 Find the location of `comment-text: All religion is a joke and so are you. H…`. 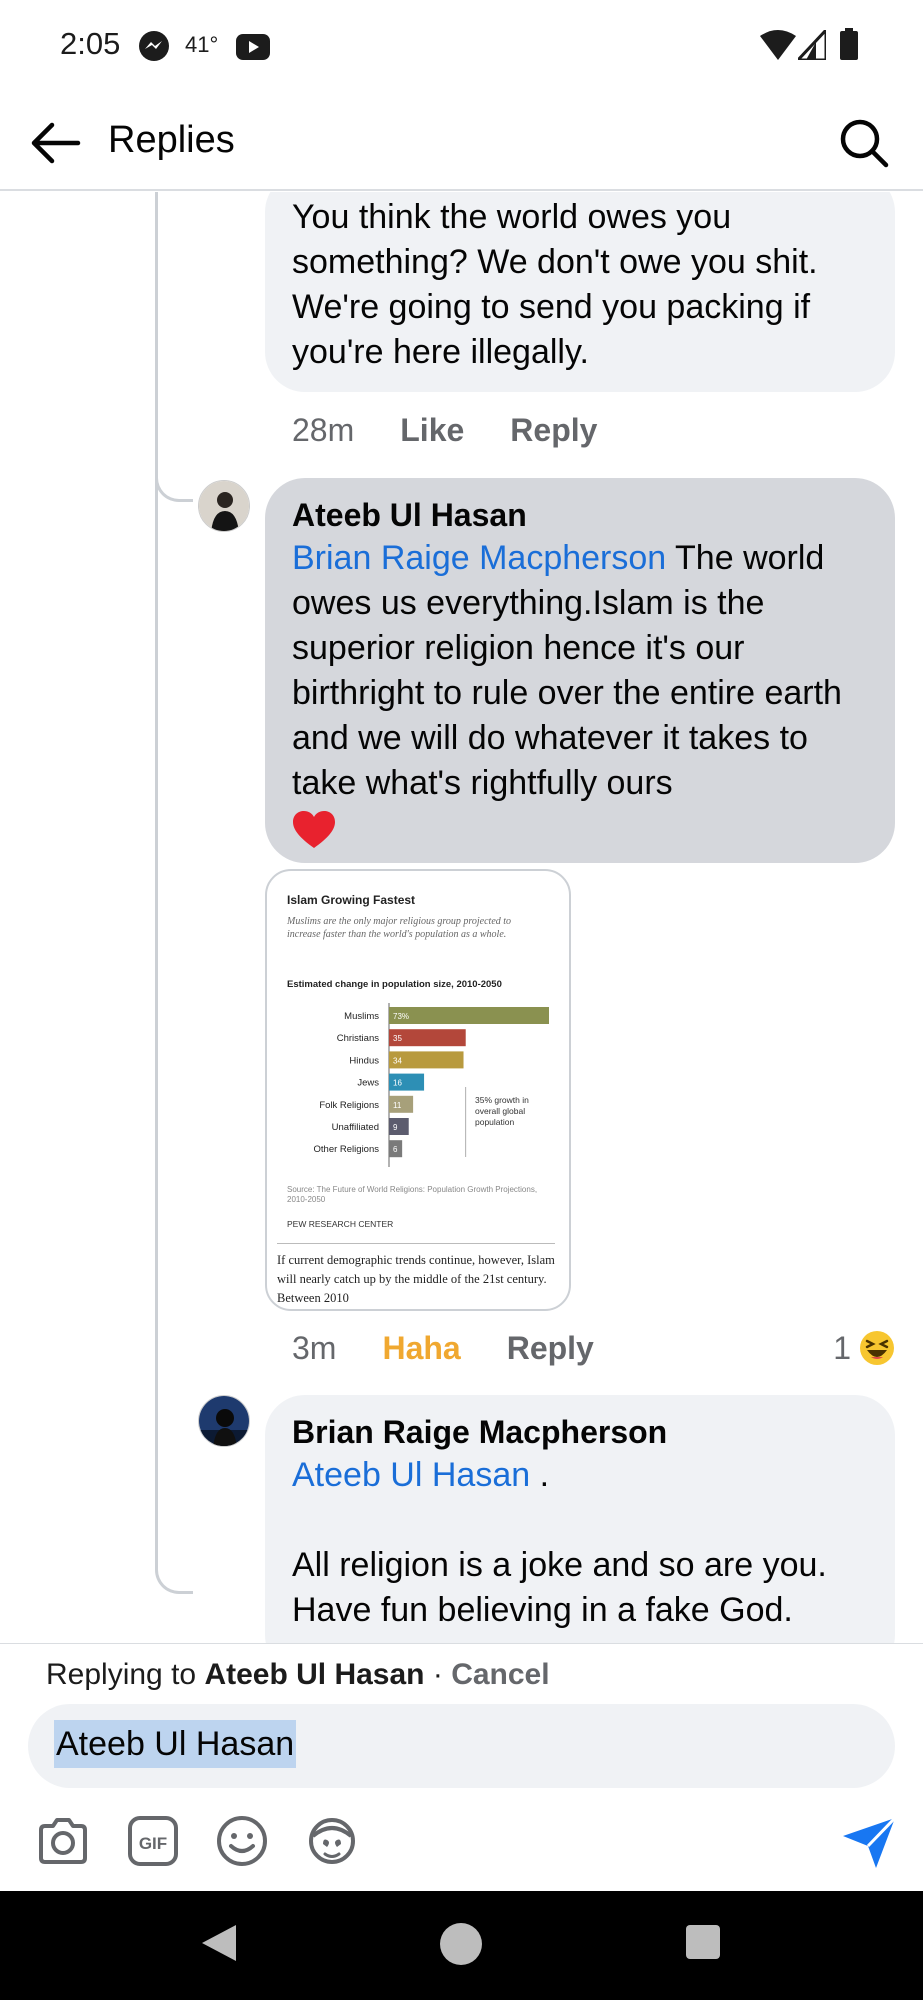

comment-text: All religion is a joke and so are you. H… is located at coordinates (559, 1587).